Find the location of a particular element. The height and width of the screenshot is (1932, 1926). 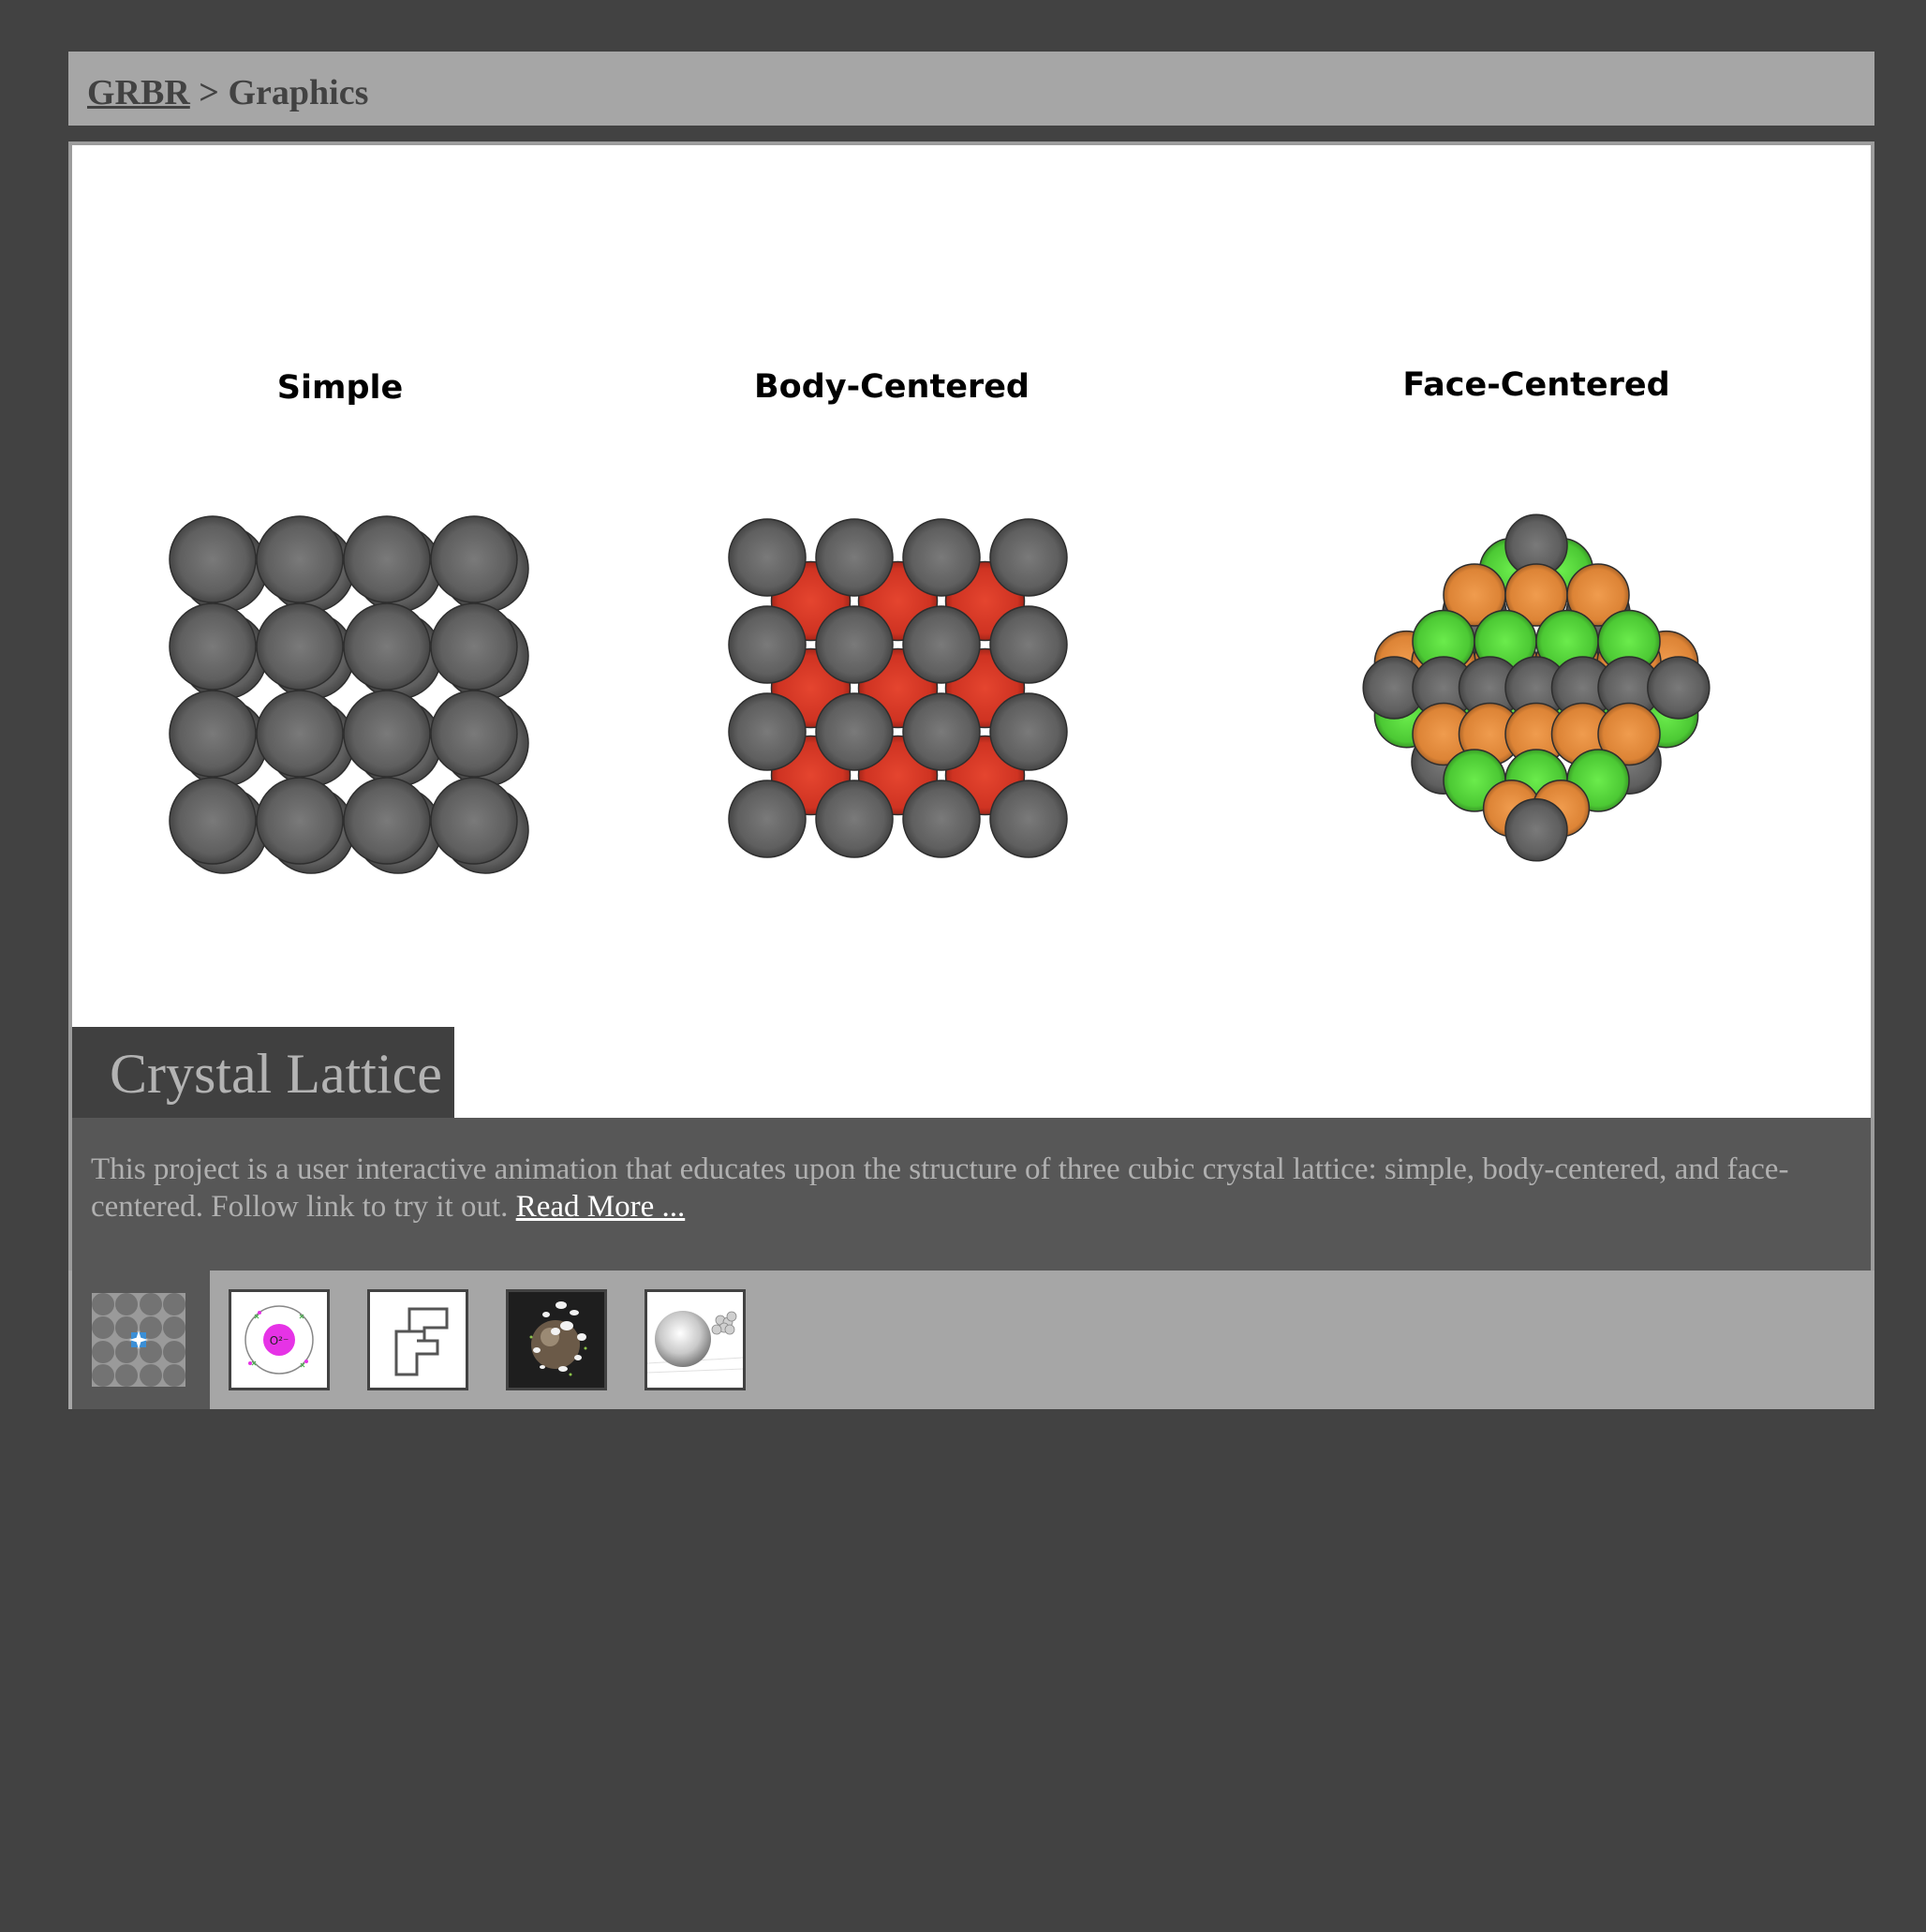

atom-ion-label: O²⁻ is located at coordinates (279, 1341).